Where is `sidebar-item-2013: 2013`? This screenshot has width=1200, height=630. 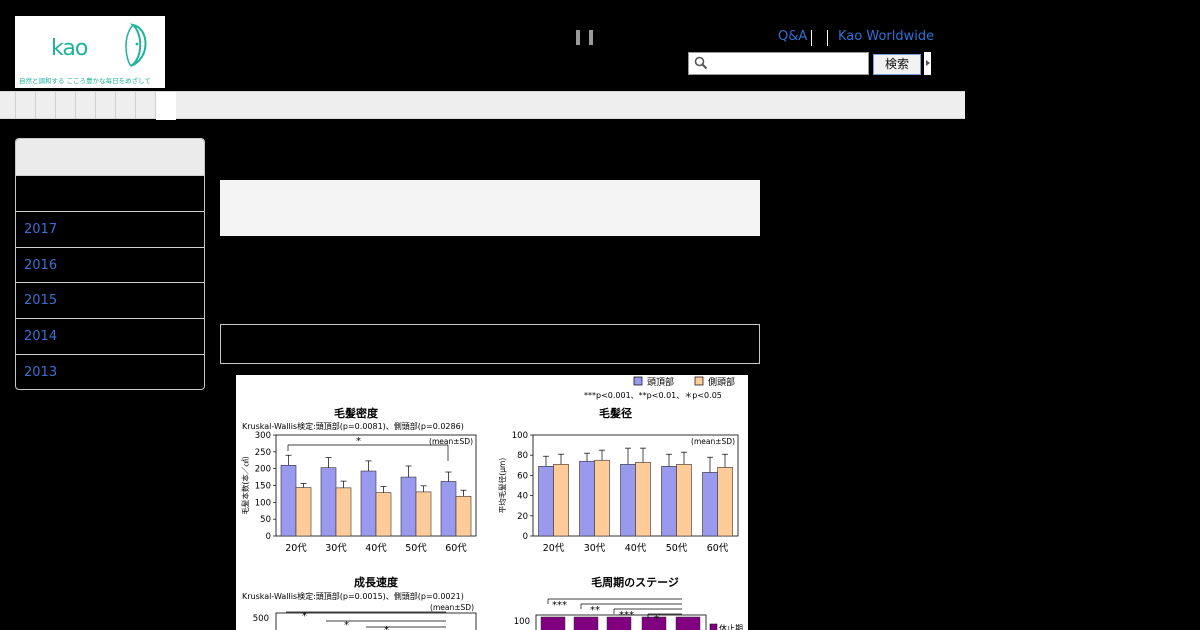
sidebar-item-2013: 2013 is located at coordinates (110, 371).